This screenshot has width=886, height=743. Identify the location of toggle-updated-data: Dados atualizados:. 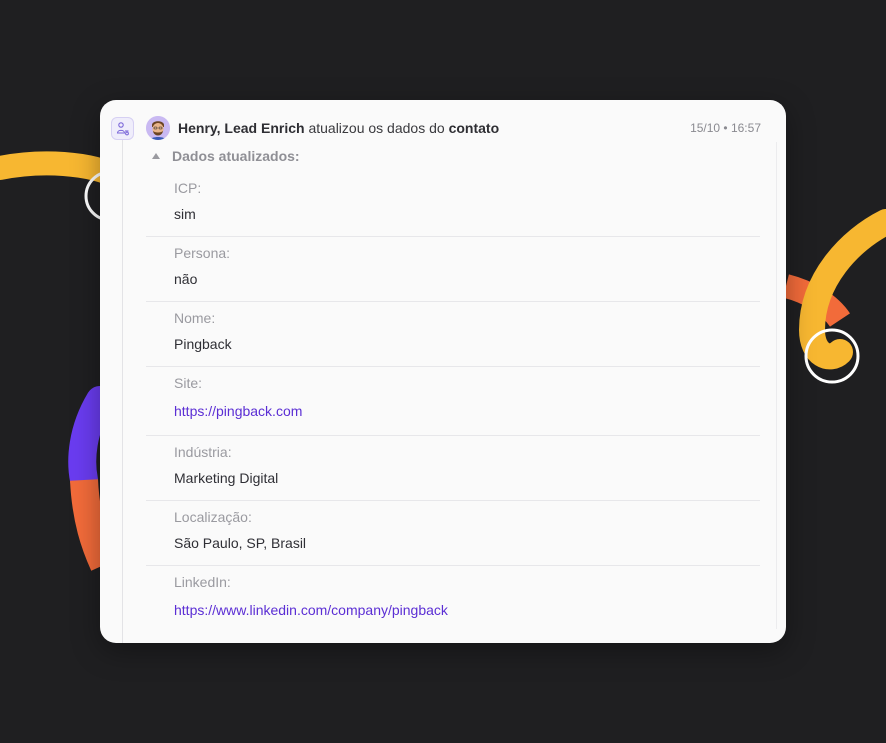
(226, 156).